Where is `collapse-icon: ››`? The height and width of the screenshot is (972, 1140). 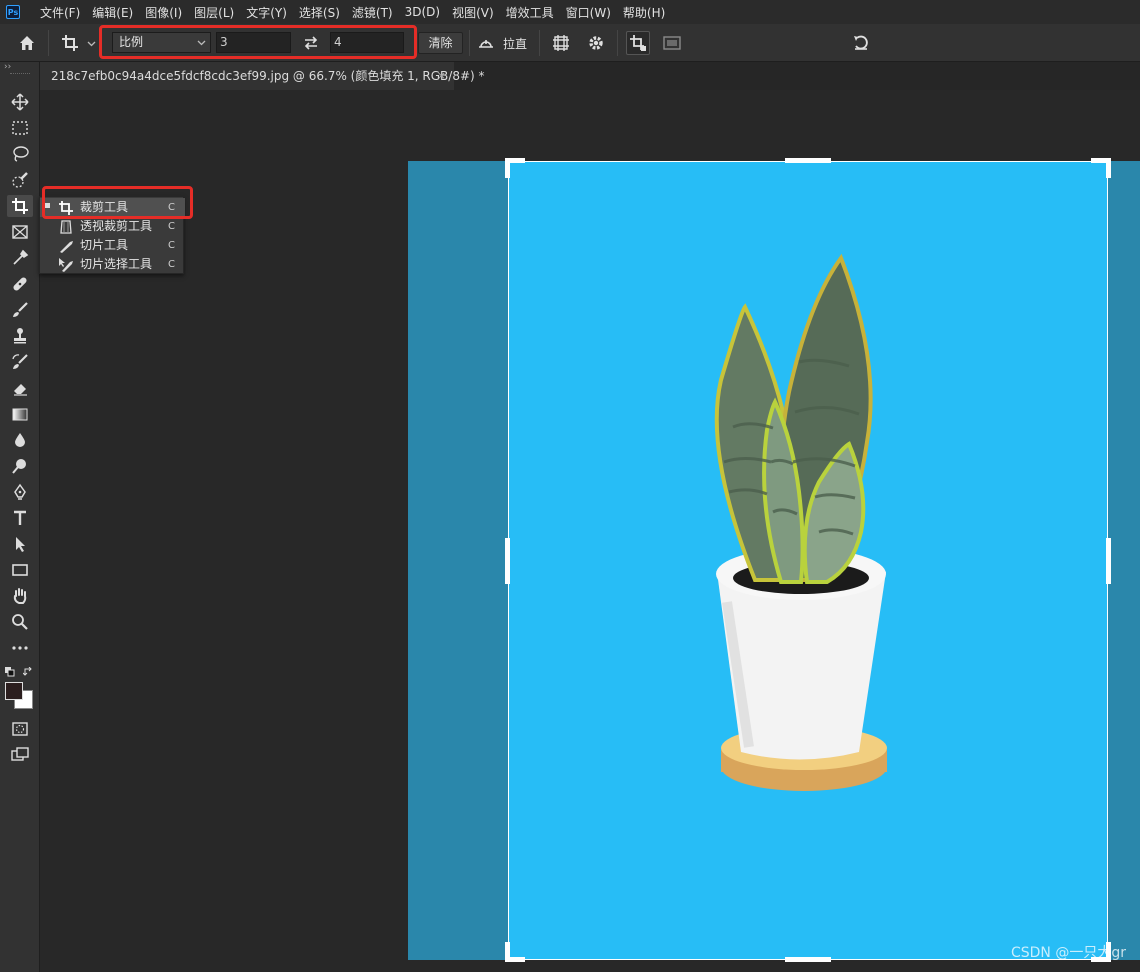 collapse-icon: ›› is located at coordinates (7, 67).